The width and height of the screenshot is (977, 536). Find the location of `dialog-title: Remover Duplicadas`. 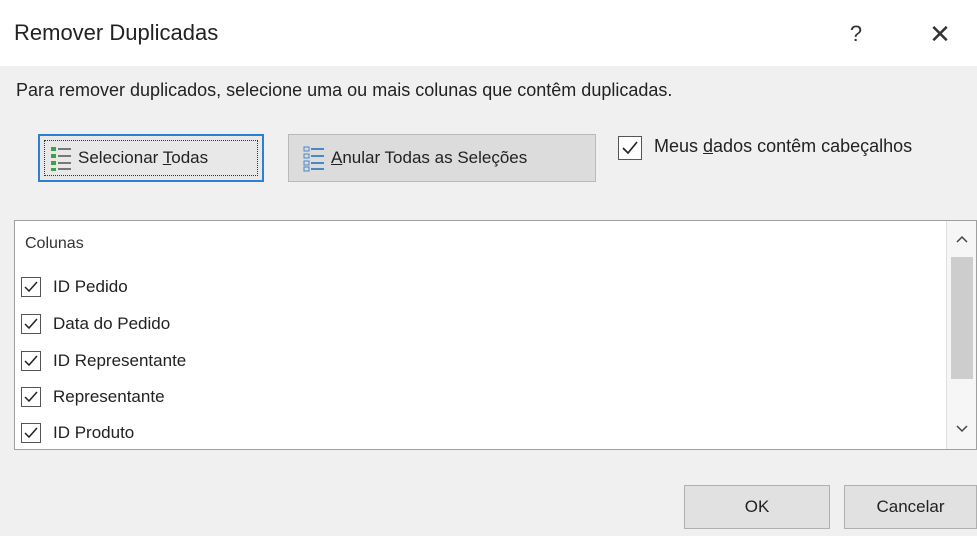

dialog-title: Remover Duplicadas is located at coordinates (116, 32).